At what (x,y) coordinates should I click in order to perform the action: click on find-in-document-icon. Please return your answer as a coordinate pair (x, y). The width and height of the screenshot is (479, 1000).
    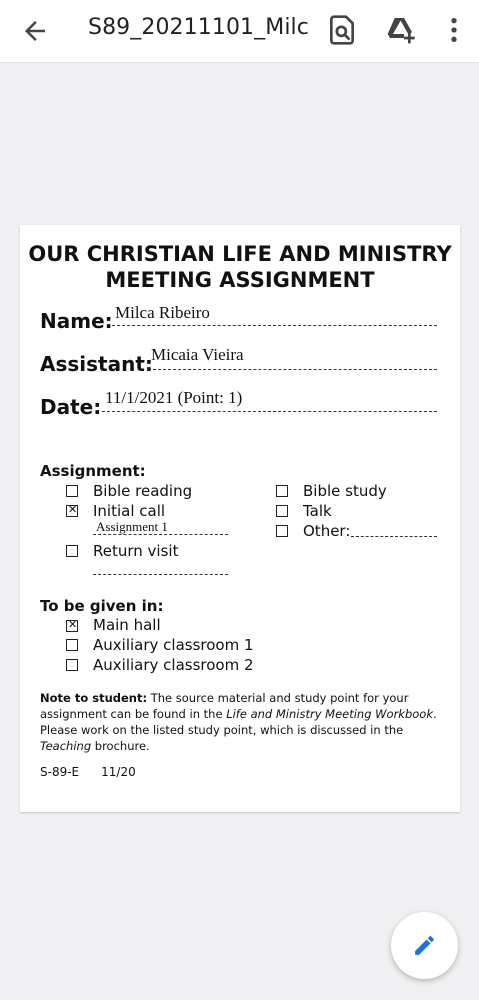
    Looking at the image, I should click on (342, 30).